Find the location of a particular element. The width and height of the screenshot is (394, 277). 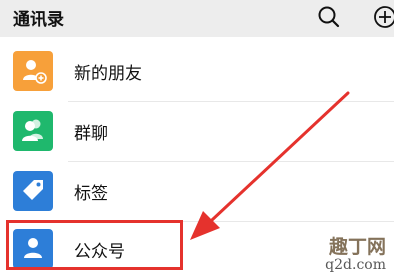

page-title: 通讯录 is located at coordinates (38, 20).